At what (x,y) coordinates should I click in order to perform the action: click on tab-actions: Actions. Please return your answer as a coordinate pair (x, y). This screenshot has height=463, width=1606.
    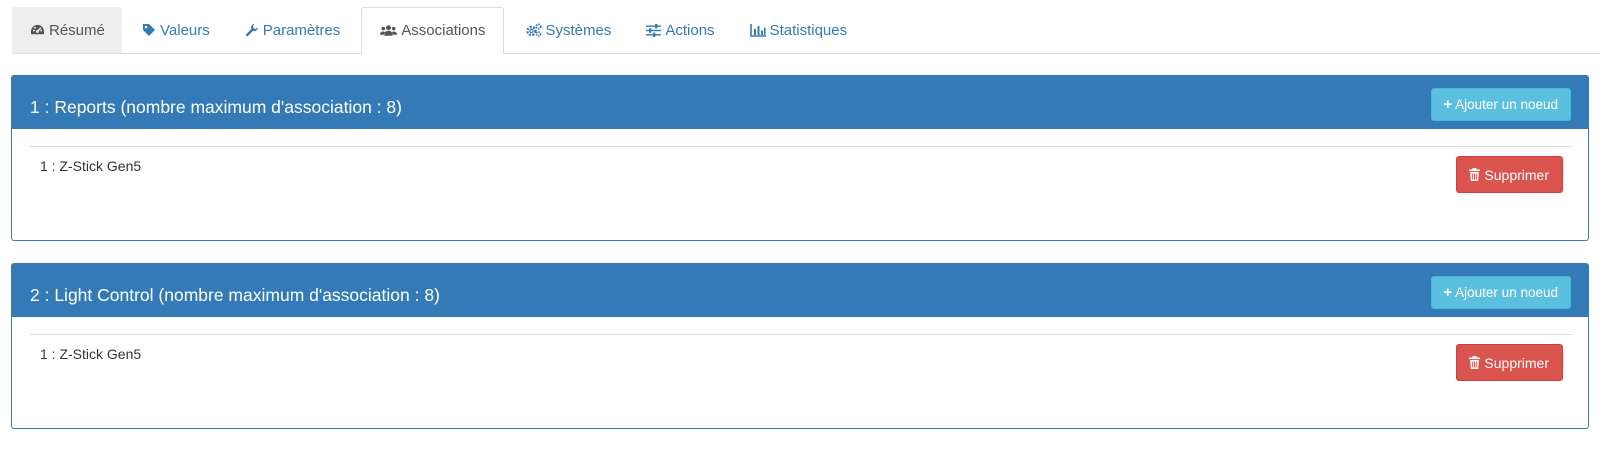
    Looking at the image, I should click on (679, 30).